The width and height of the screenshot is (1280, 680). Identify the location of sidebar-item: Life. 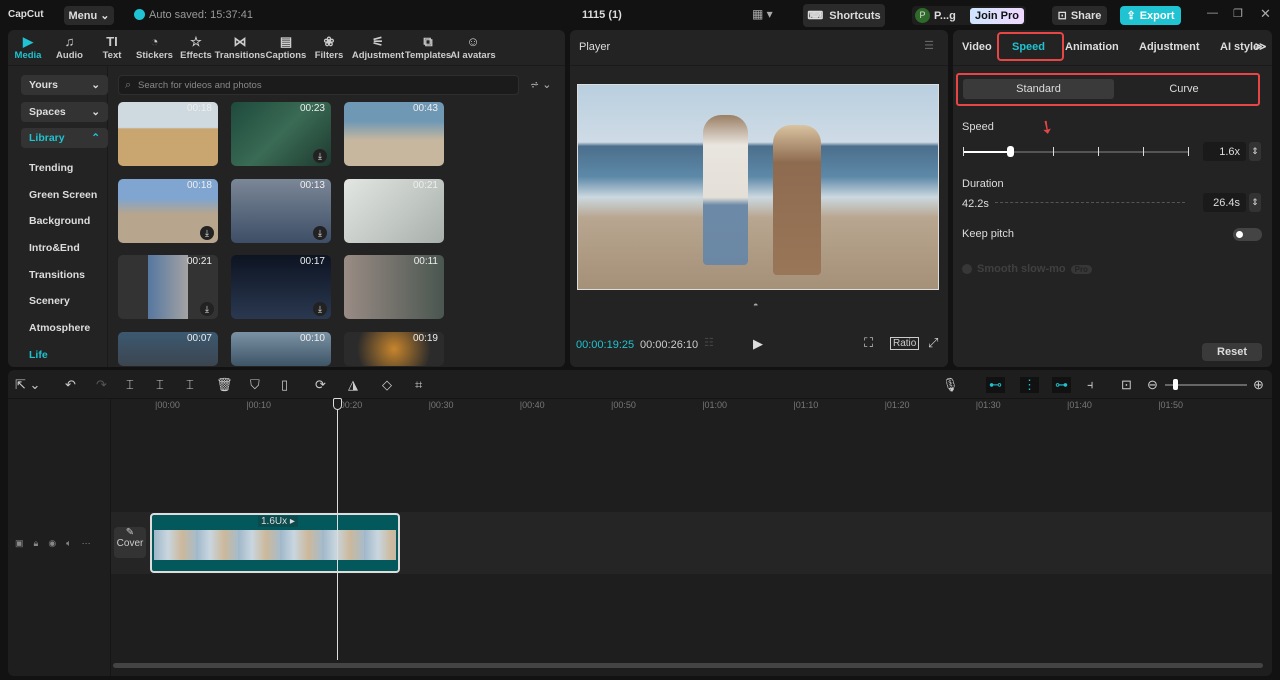
(64, 354).